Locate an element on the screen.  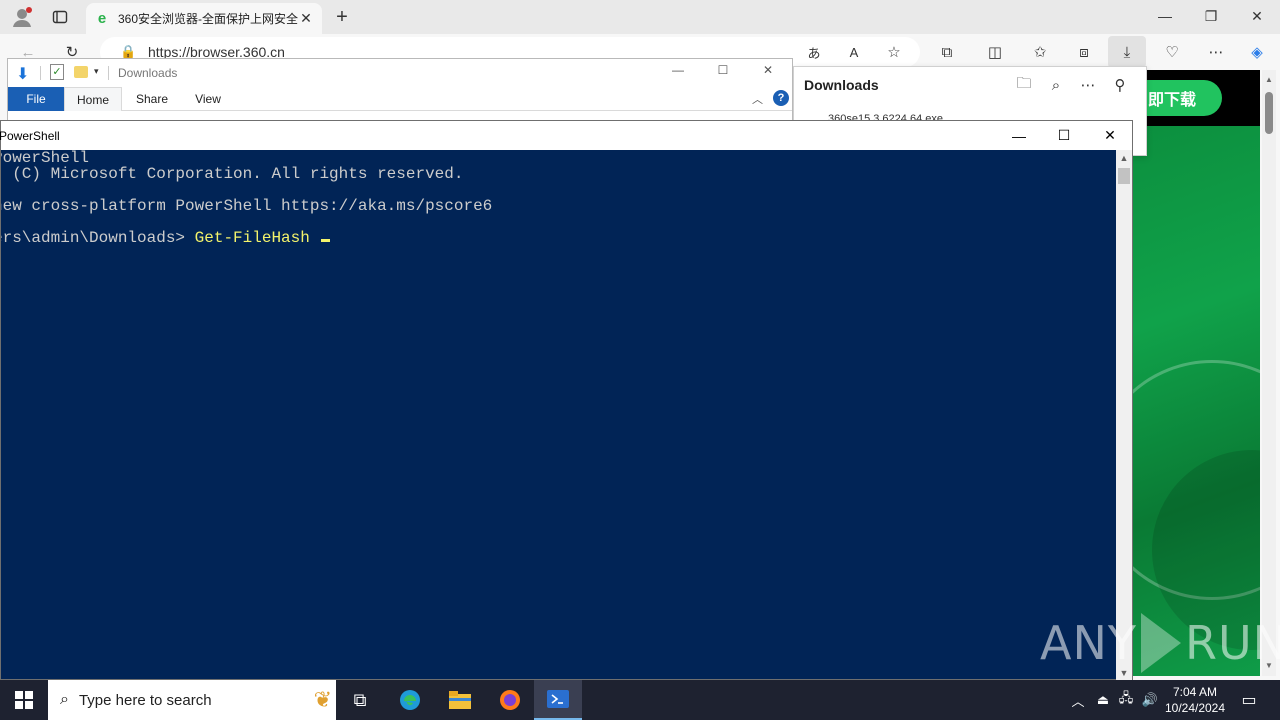
system-clock: 7:04 AM 10/24/2024 is located at coordinates (1195, 700).